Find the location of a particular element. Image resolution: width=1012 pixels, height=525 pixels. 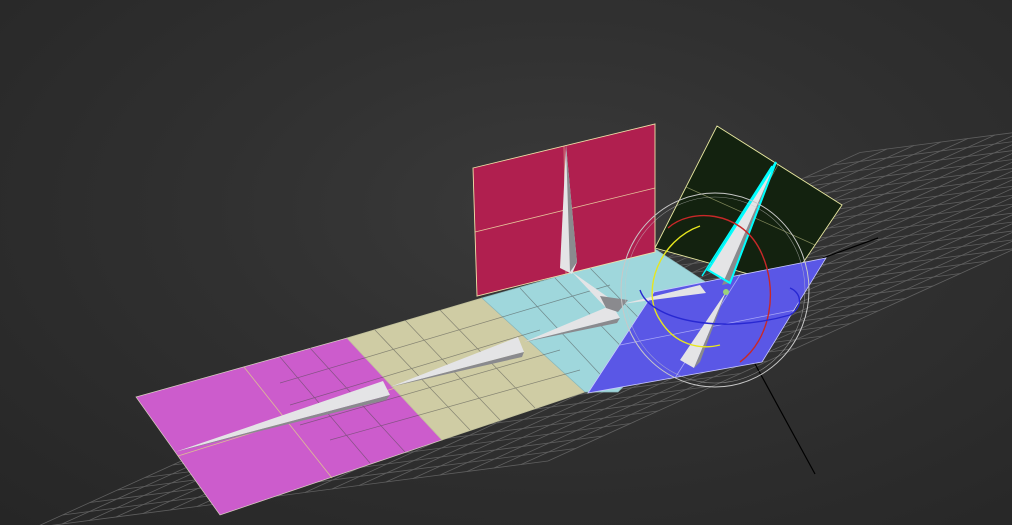

rotate-gizmo-center is located at coordinates (726, 292).